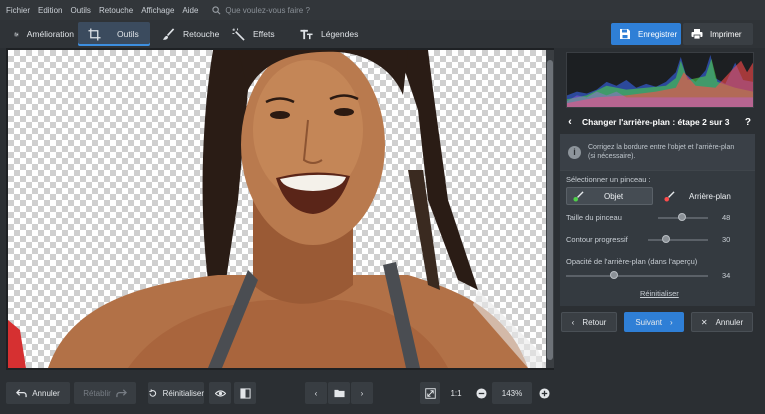 Image resolution: width=765 pixels, height=414 pixels. I want to click on tab-label: Légendes, so click(340, 34).